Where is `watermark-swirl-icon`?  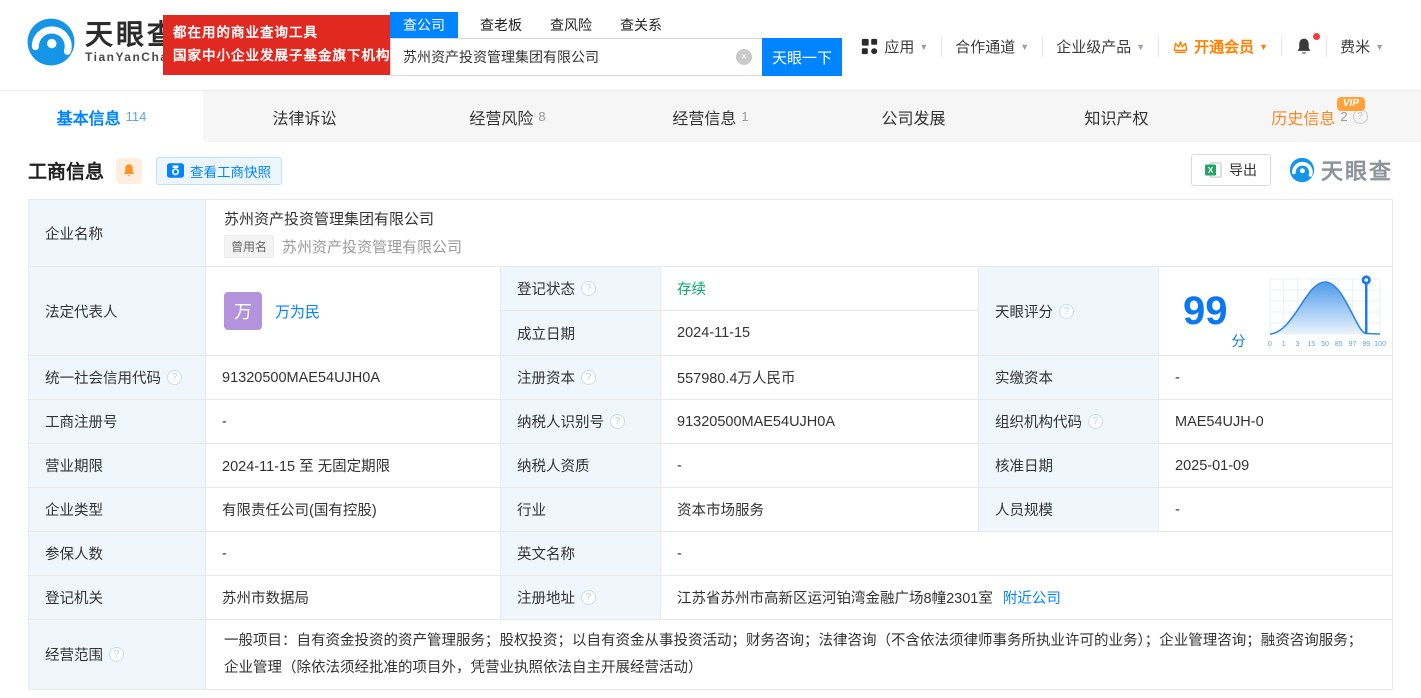
watermark-swirl-icon is located at coordinates (1302, 170).